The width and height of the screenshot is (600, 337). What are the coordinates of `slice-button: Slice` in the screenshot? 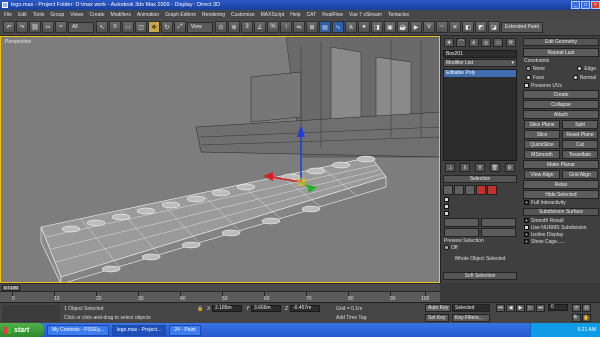 It's located at (542, 134).